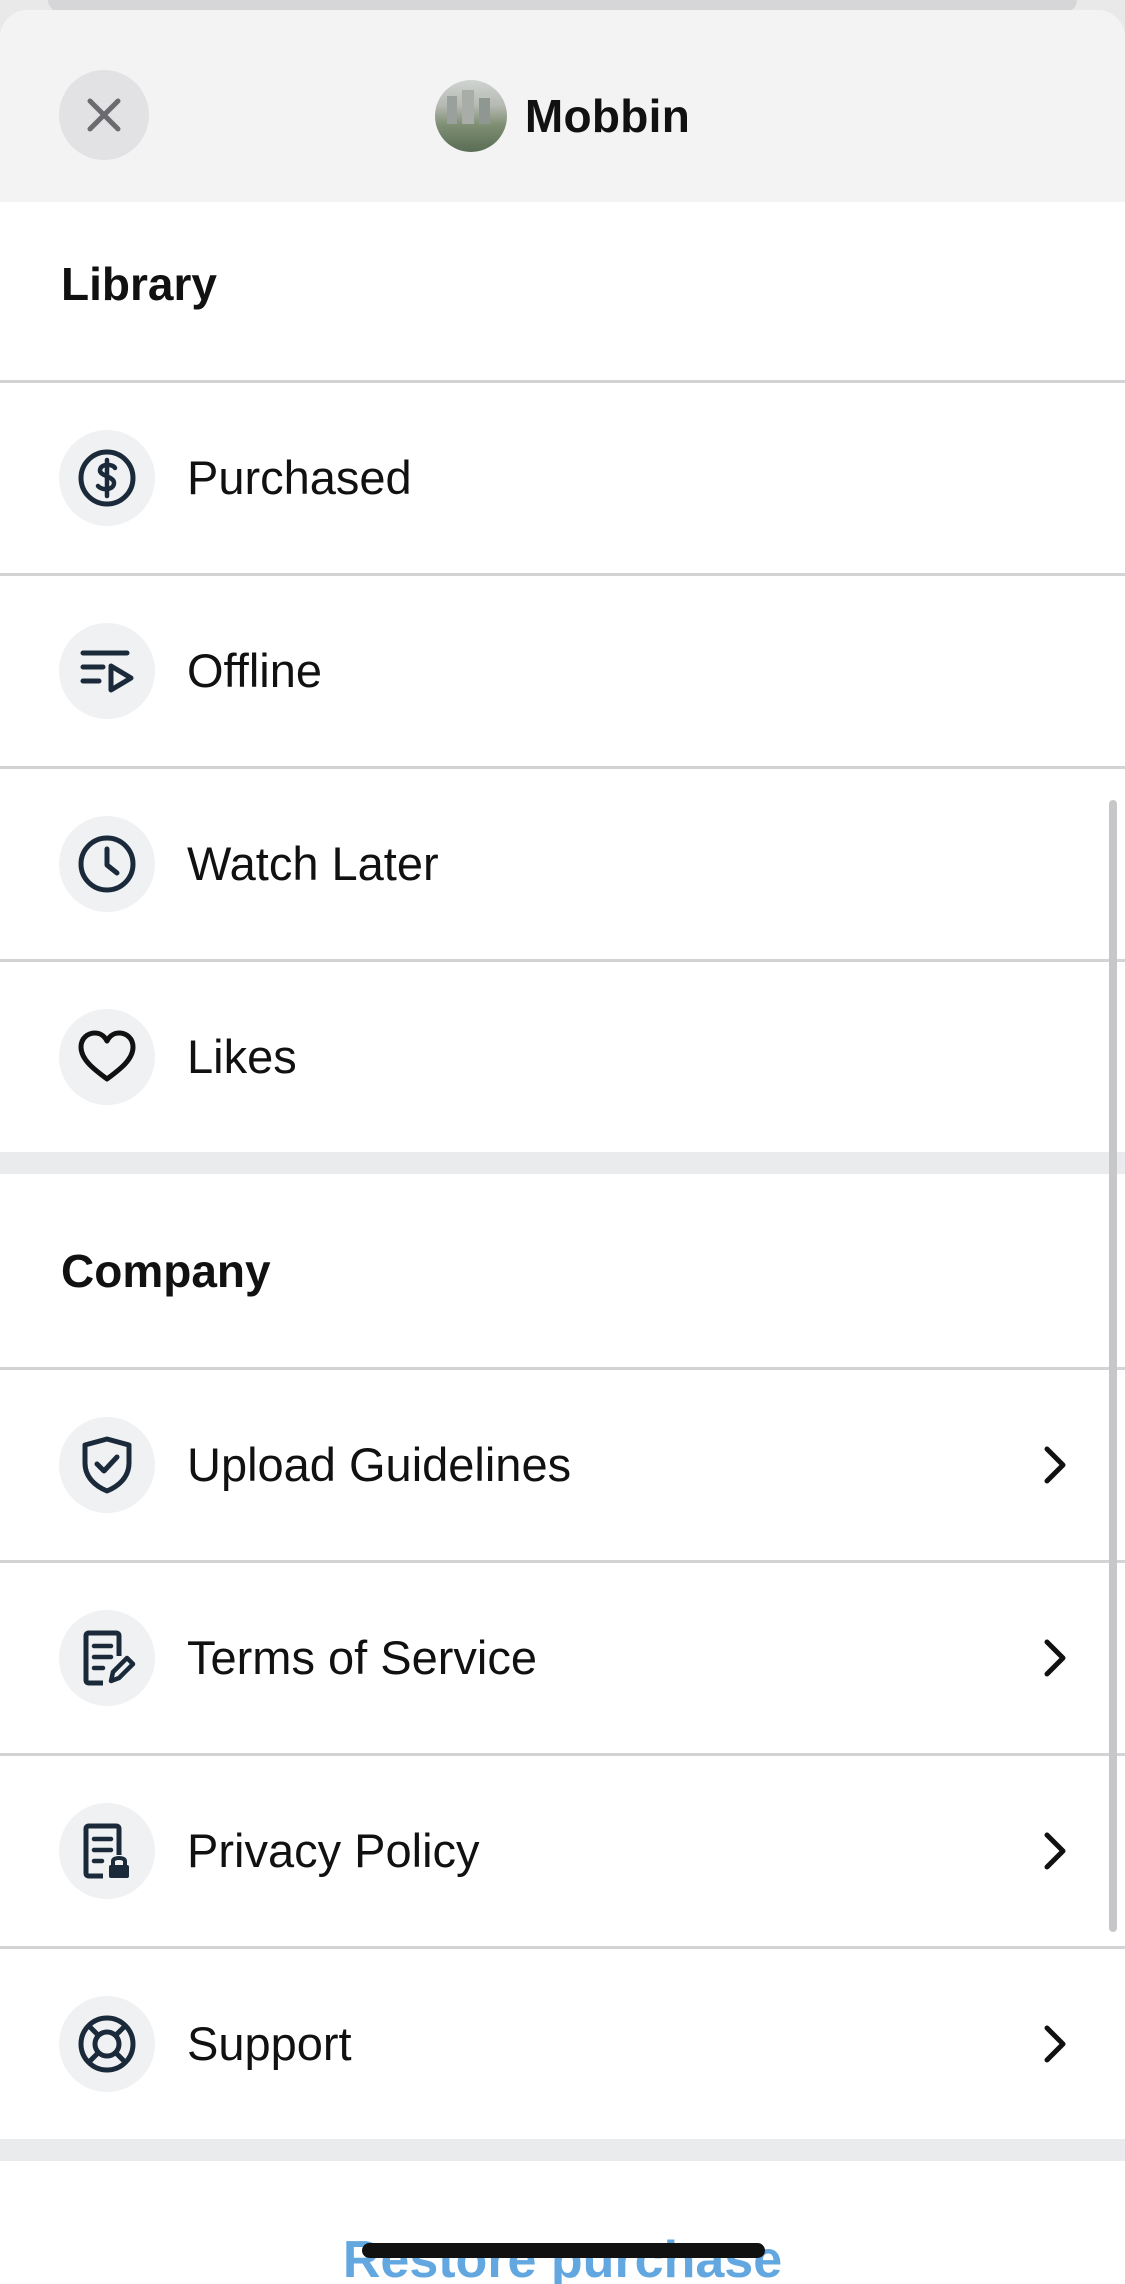 The height and width of the screenshot is (2284, 1125). Describe the element at coordinates (313, 863) in the screenshot. I see `library-item-label: Watch Later` at that location.